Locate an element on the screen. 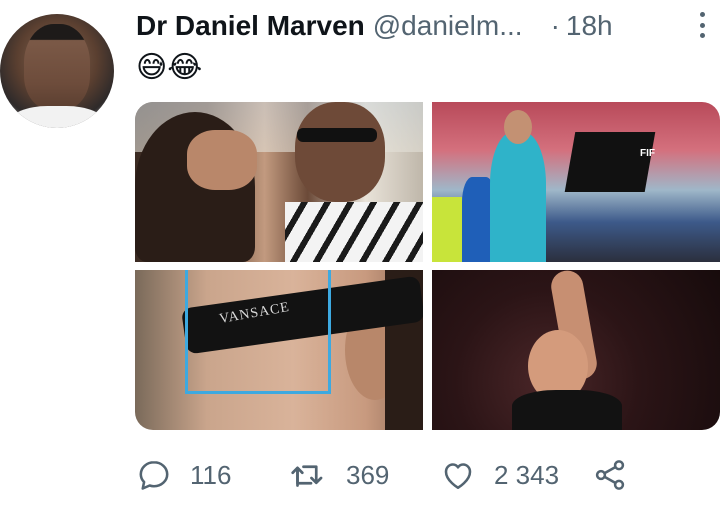 The image size is (720, 508). photo-sunglasses is located at coordinates (337, 135).